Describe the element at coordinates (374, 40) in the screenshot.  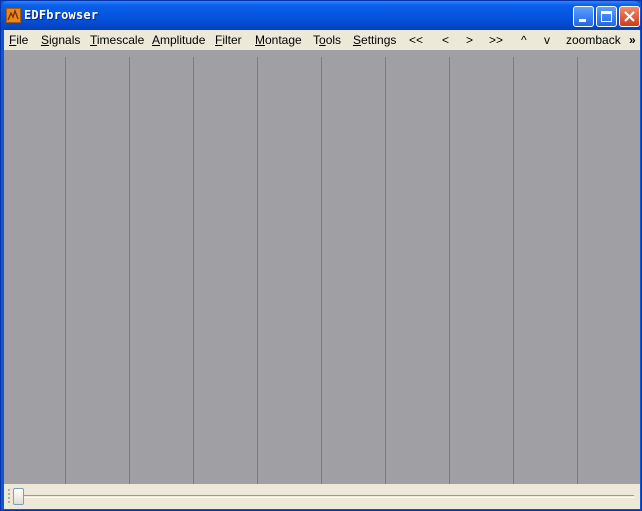
I see `menu-settings: Settings` at that location.